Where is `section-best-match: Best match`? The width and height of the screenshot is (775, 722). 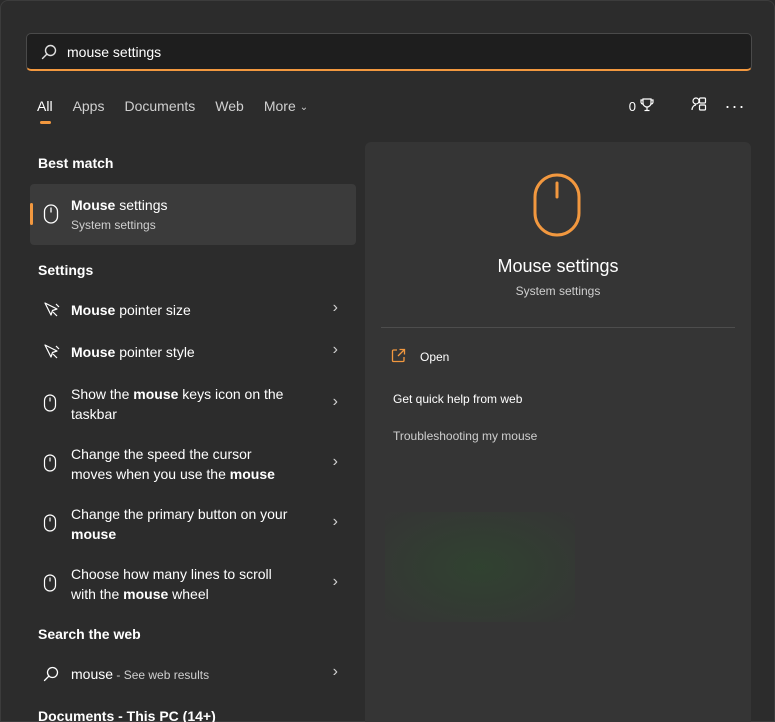
section-best-match: Best match is located at coordinates (76, 163).